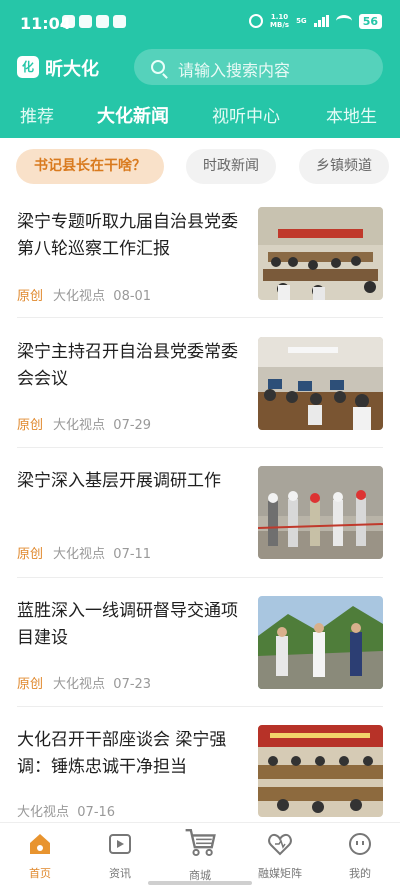  What do you see at coordinates (72, 69) in the screenshot?
I see `app-name: 昕大化` at bounding box center [72, 69].